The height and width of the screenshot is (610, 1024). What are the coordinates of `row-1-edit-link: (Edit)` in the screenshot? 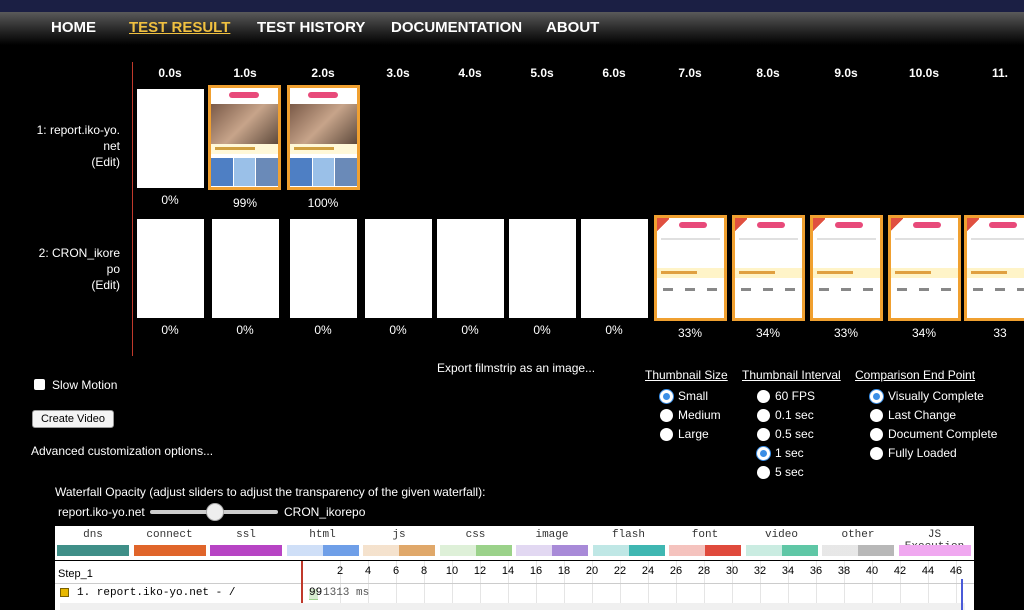 It's located at (61, 162).